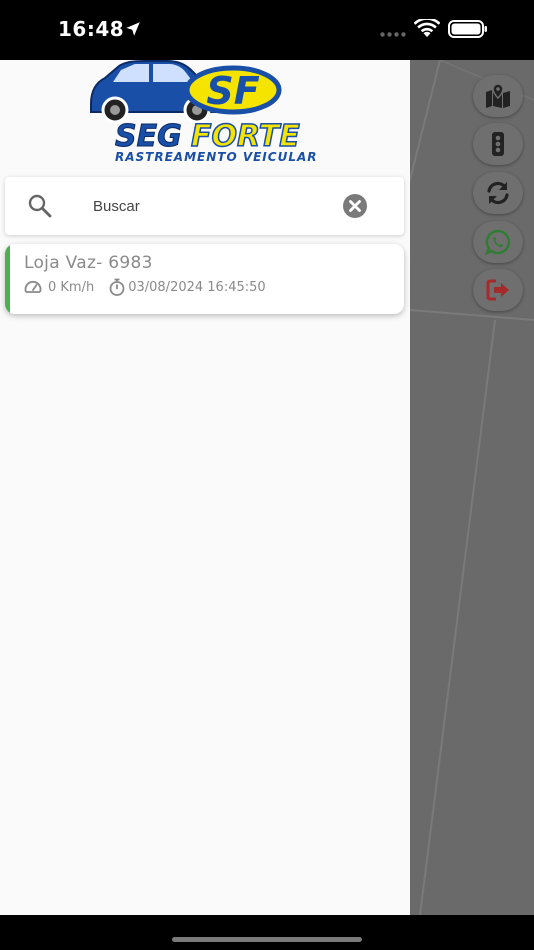 The width and height of the screenshot is (534, 950). I want to click on stopwatch-icon, so click(117, 287).